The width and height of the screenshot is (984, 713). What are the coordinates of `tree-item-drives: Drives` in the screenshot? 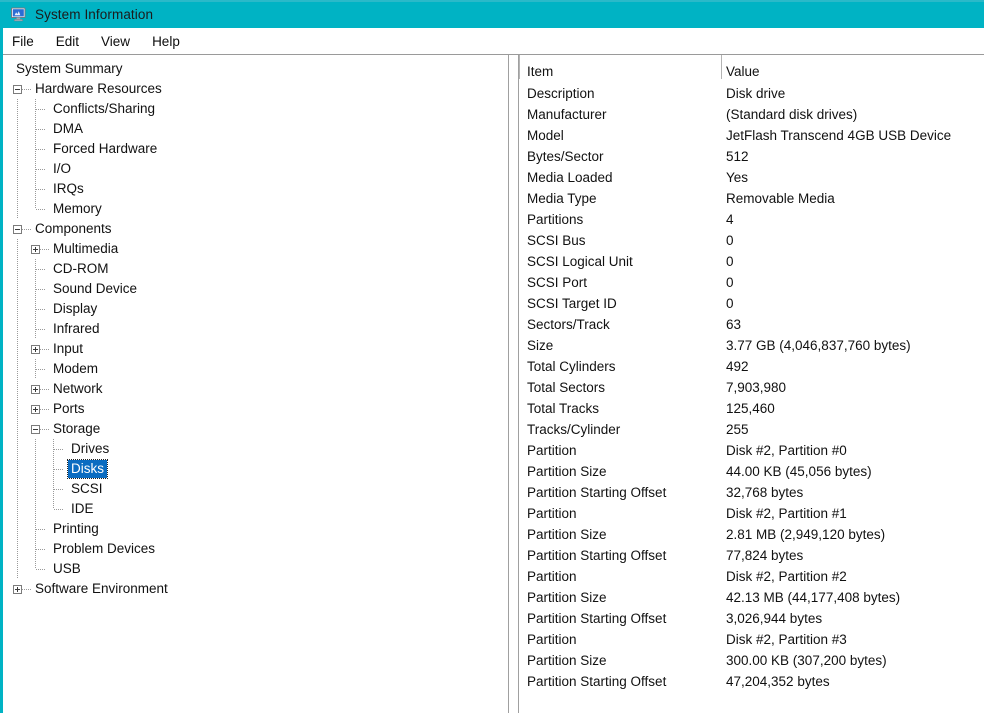 It's located at (255, 449).